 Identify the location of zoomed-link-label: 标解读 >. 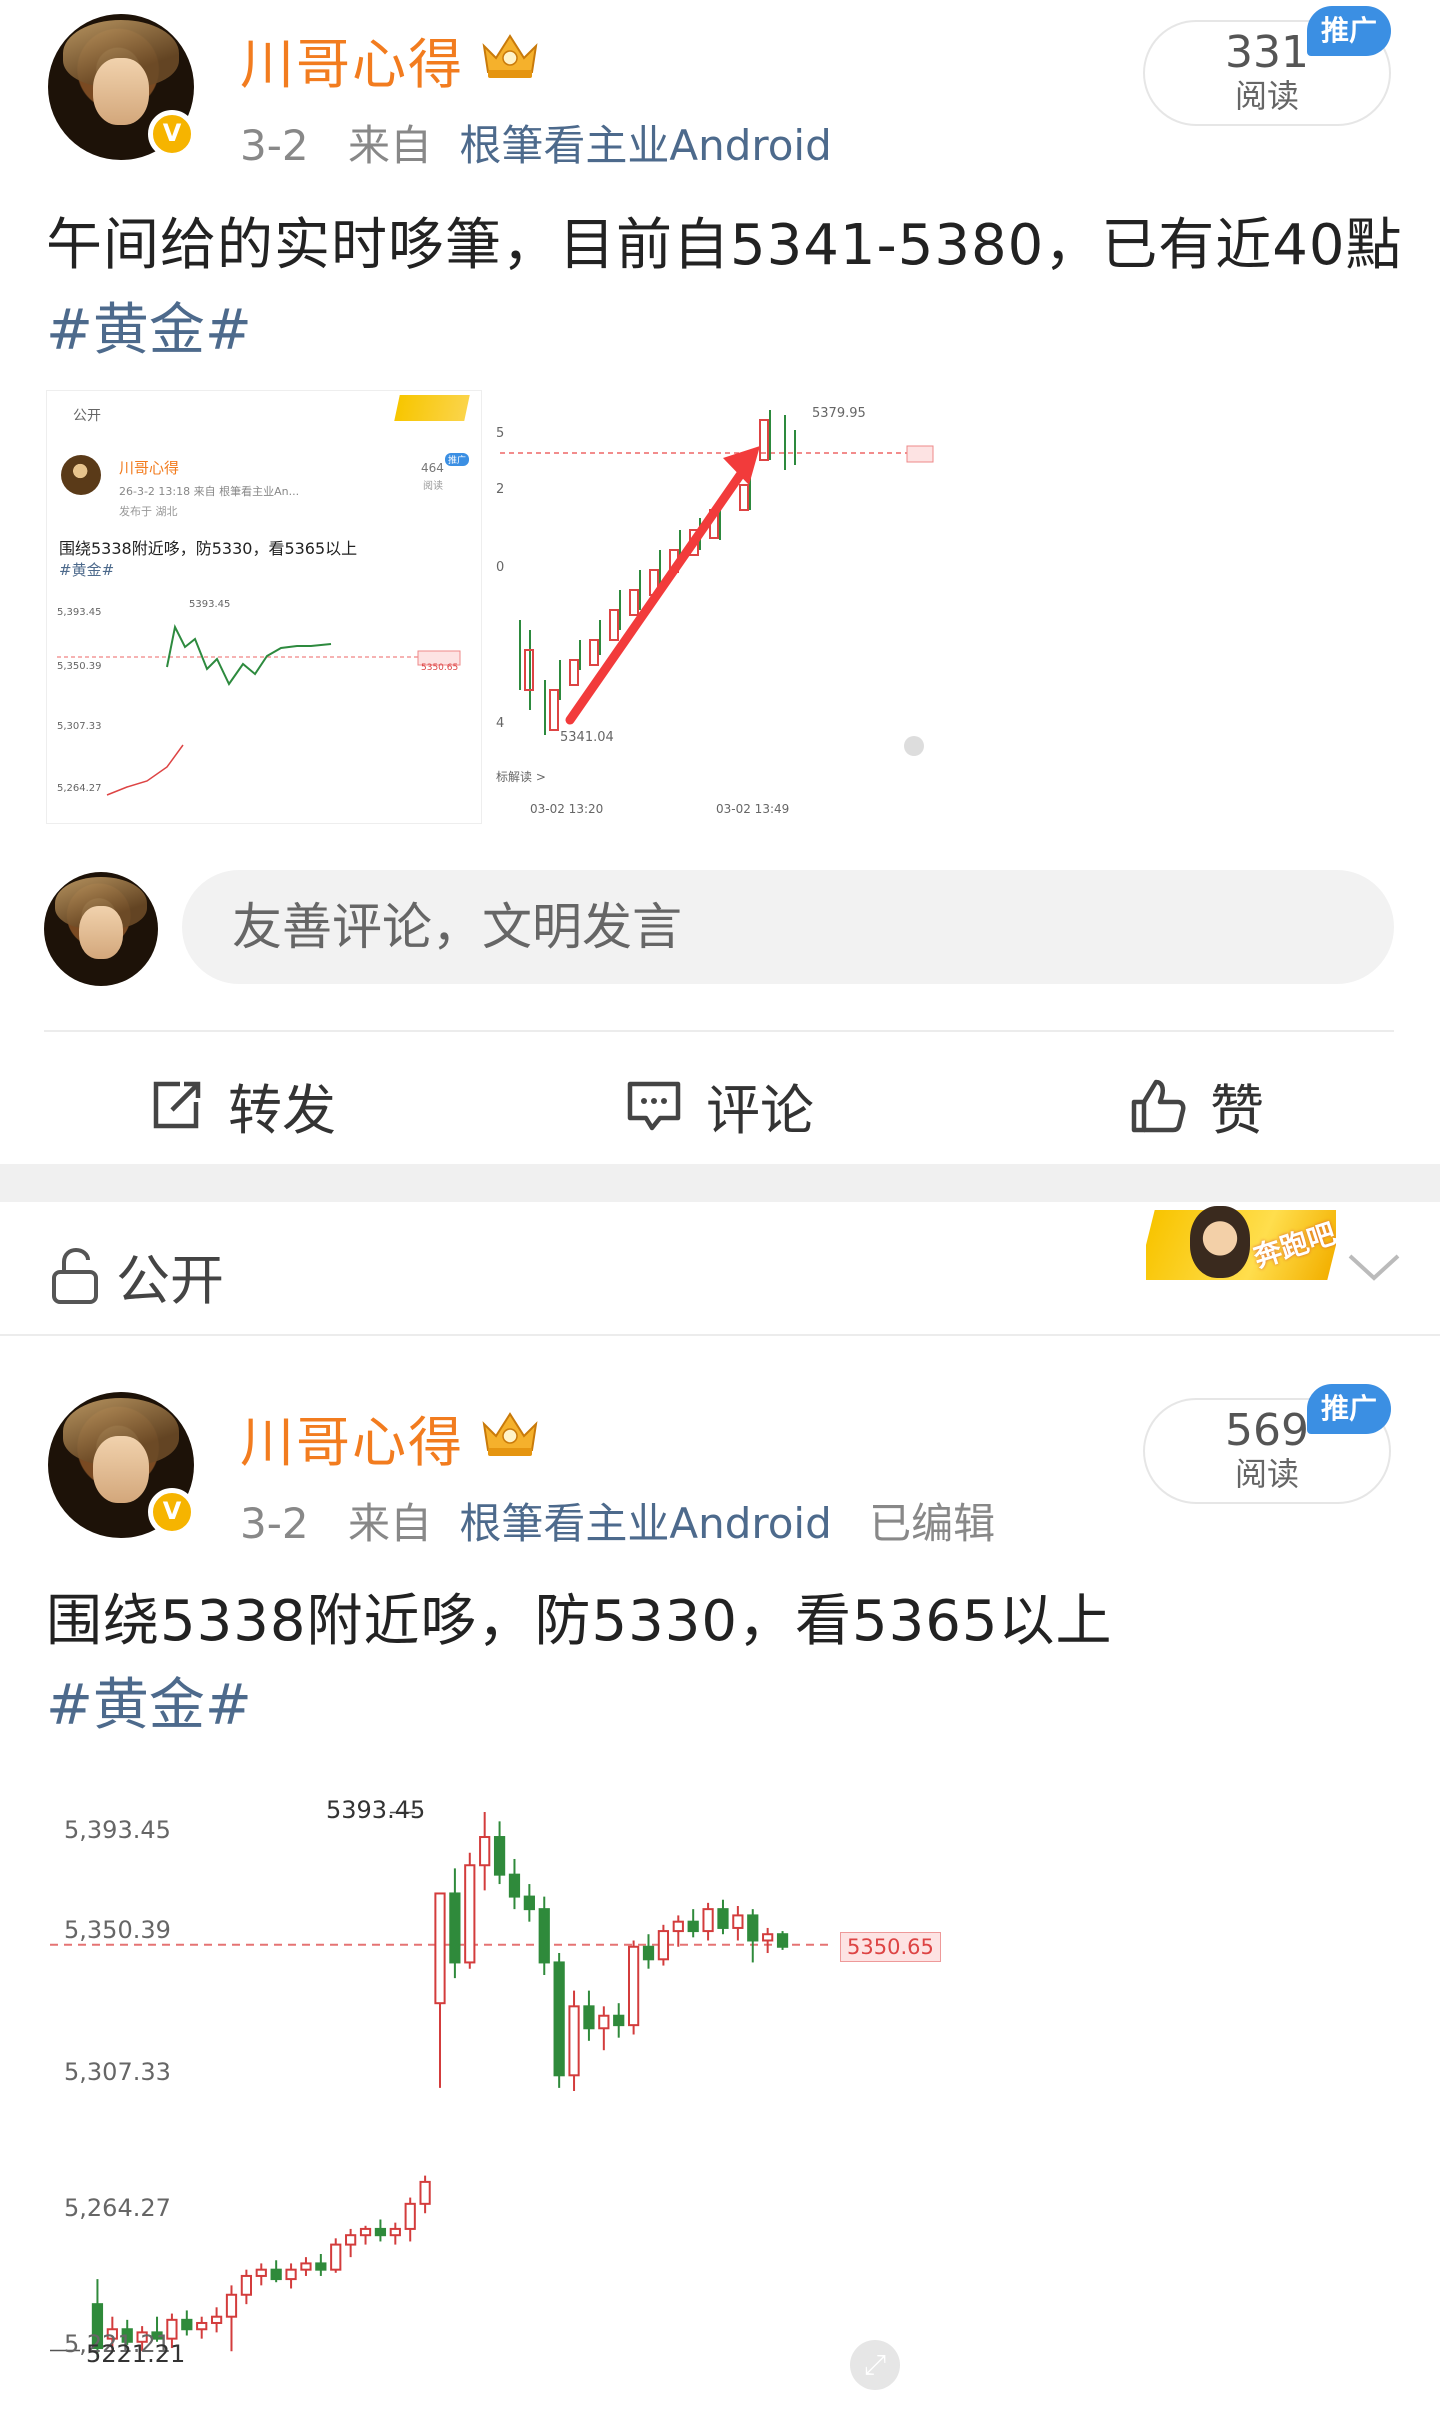
(521, 777).